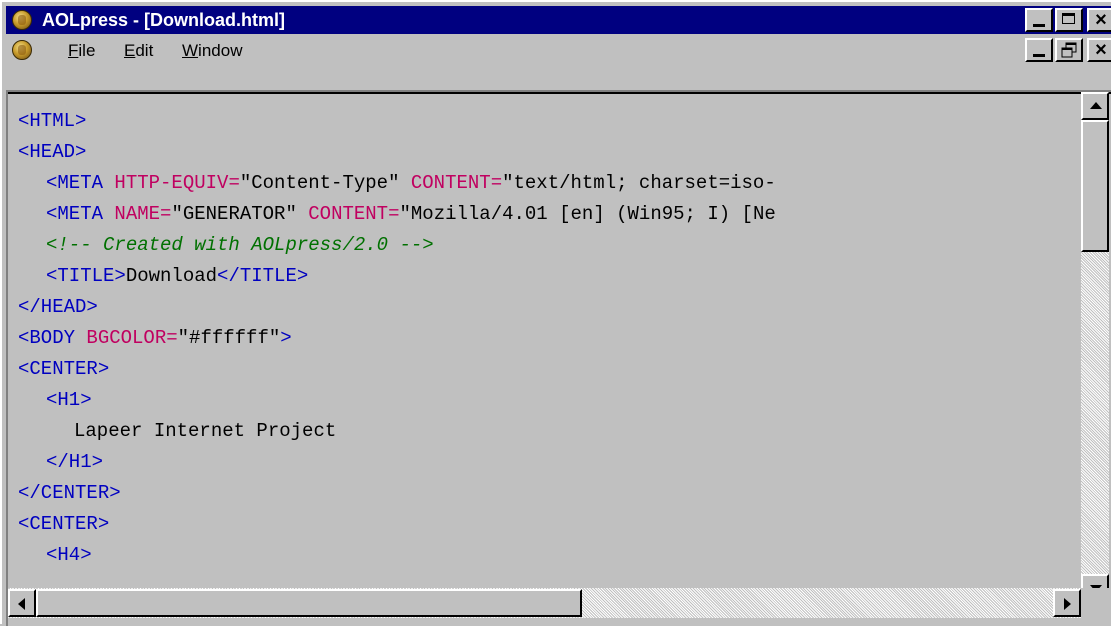  What do you see at coordinates (550, 493) in the screenshot?
I see `code-line: </CENTER>` at bounding box center [550, 493].